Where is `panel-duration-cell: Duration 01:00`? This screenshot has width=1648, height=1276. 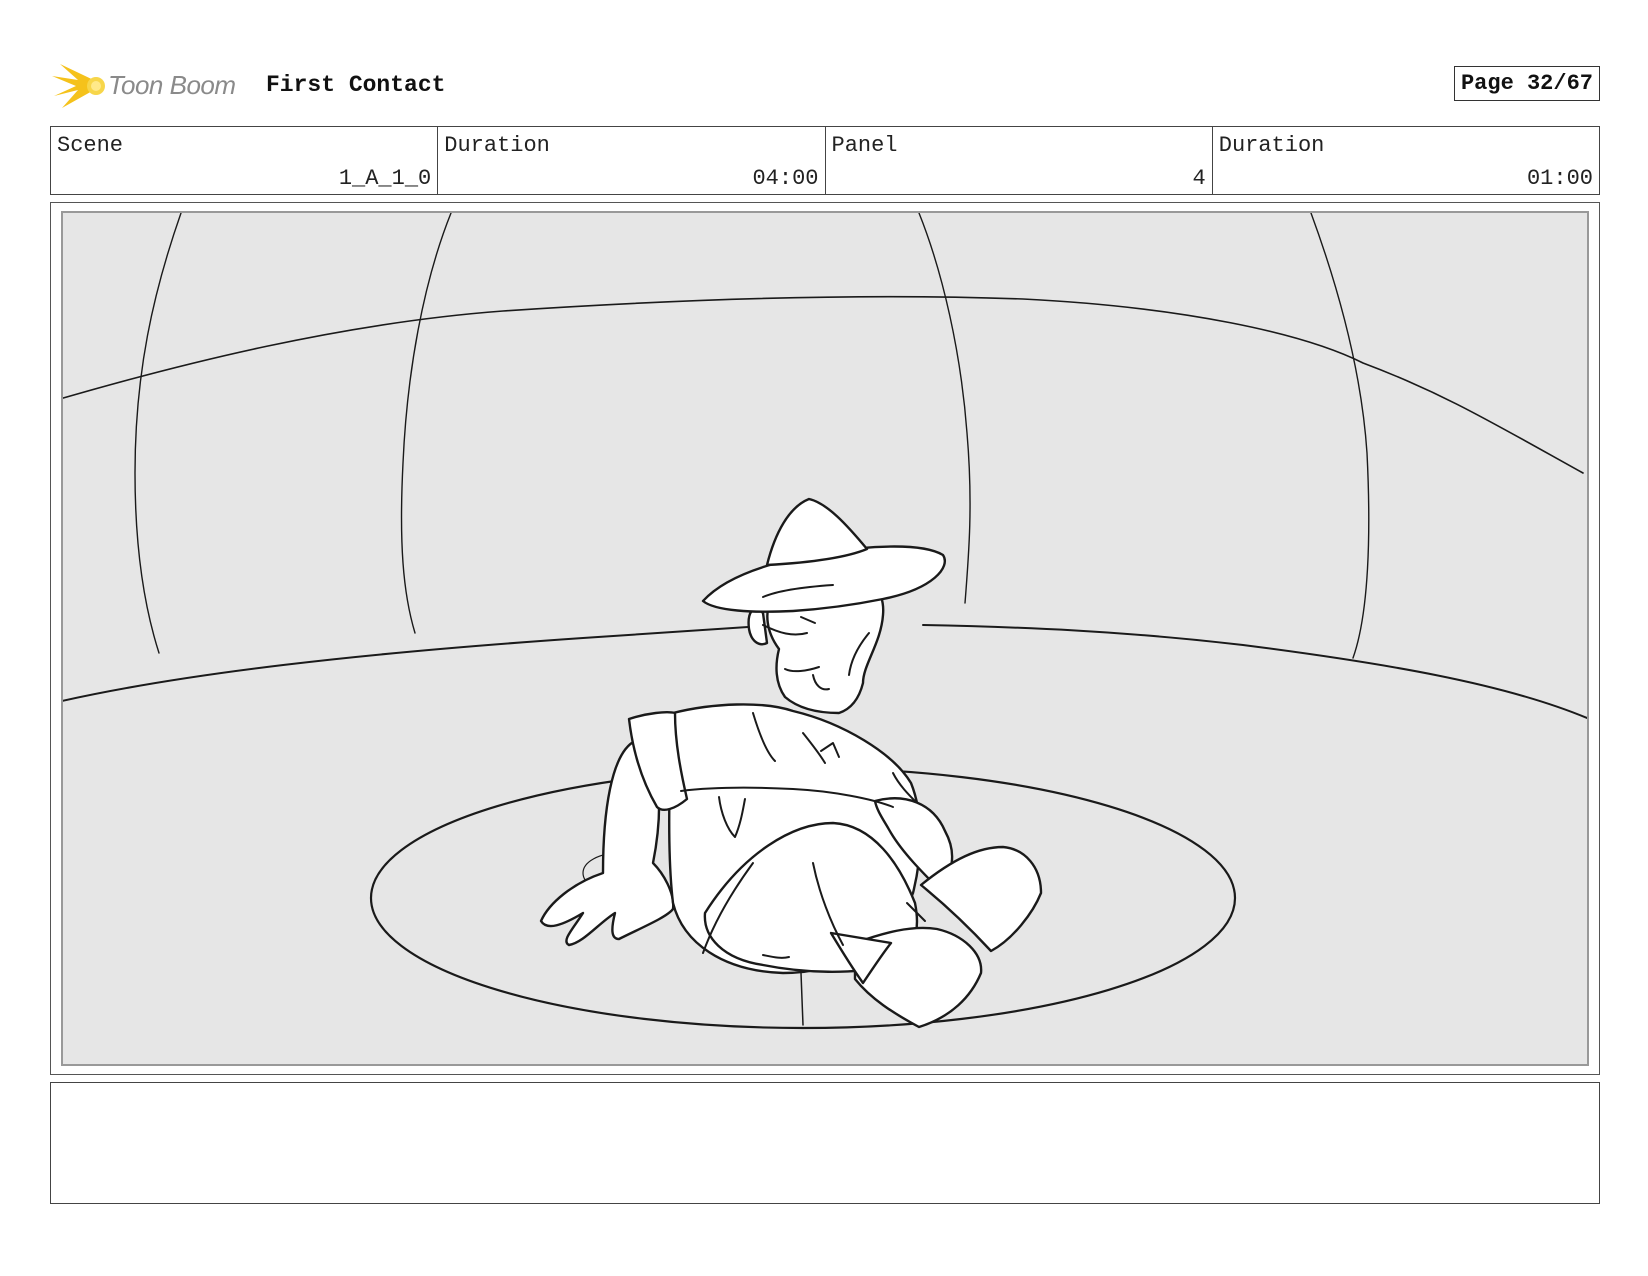 panel-duration-cell: Duration 01:00 is located at coordinates (1406, 160).